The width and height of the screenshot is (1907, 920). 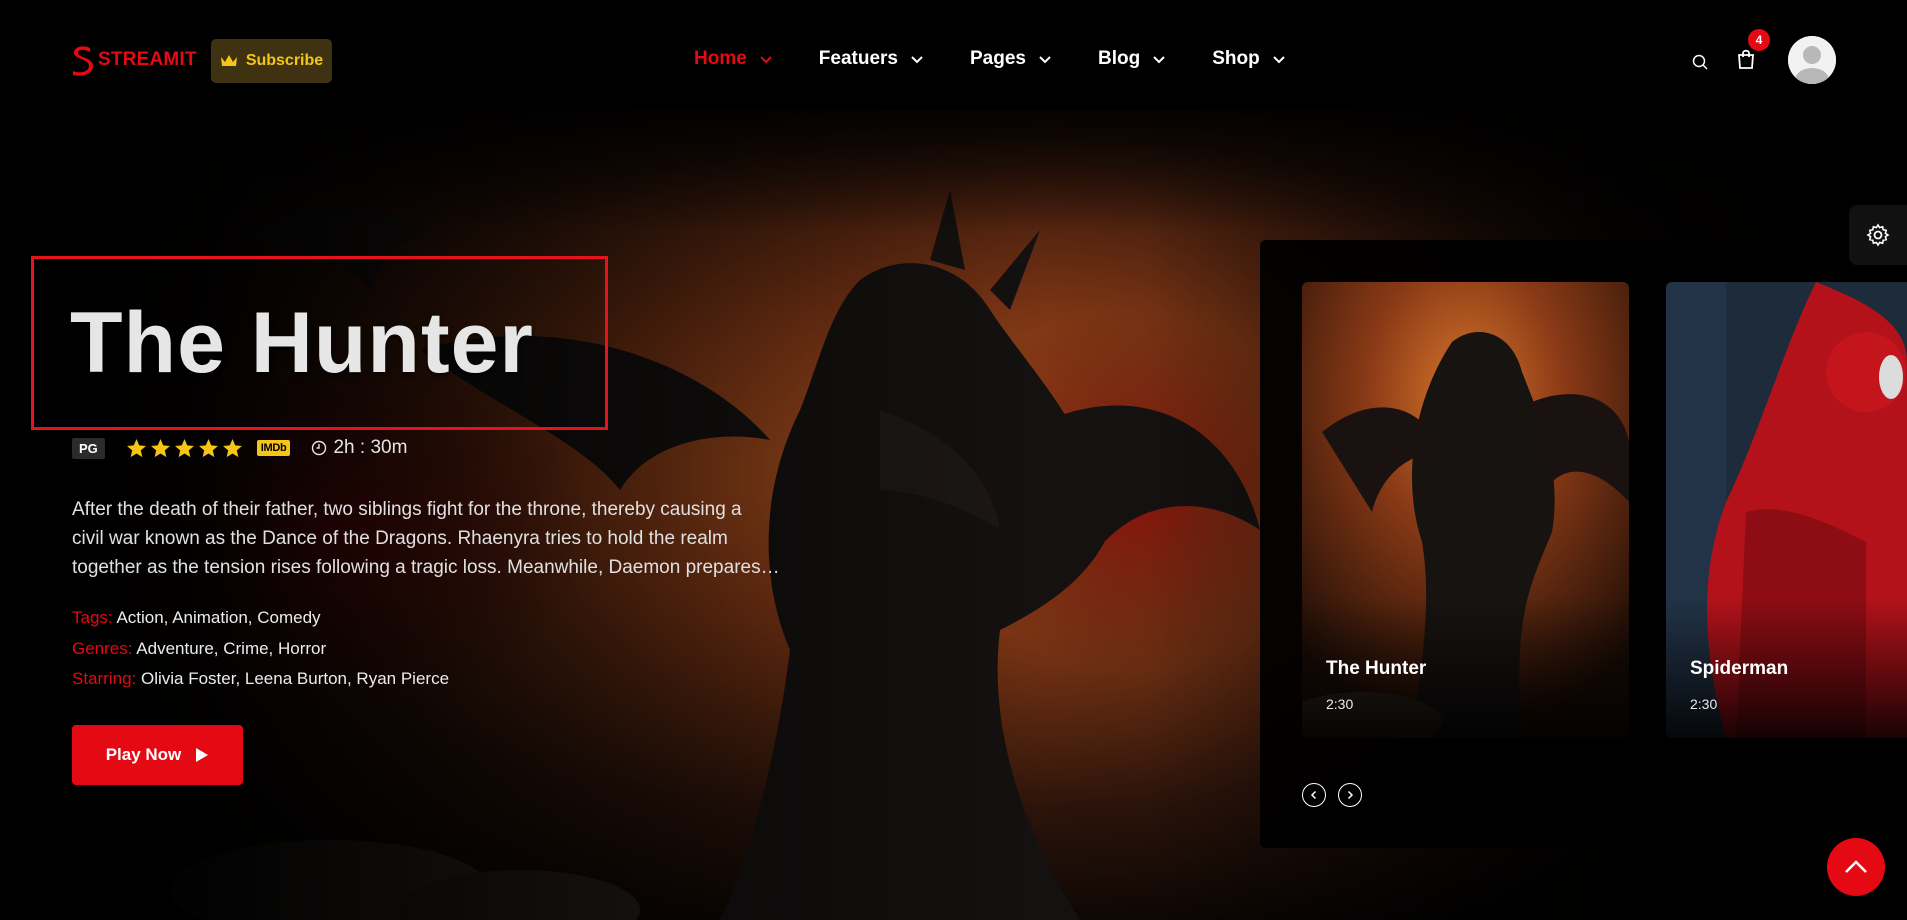 What do you see at coordinates (319, 448) in the screenshot?
I see `clock-icon` at bounding box center [319, 448].